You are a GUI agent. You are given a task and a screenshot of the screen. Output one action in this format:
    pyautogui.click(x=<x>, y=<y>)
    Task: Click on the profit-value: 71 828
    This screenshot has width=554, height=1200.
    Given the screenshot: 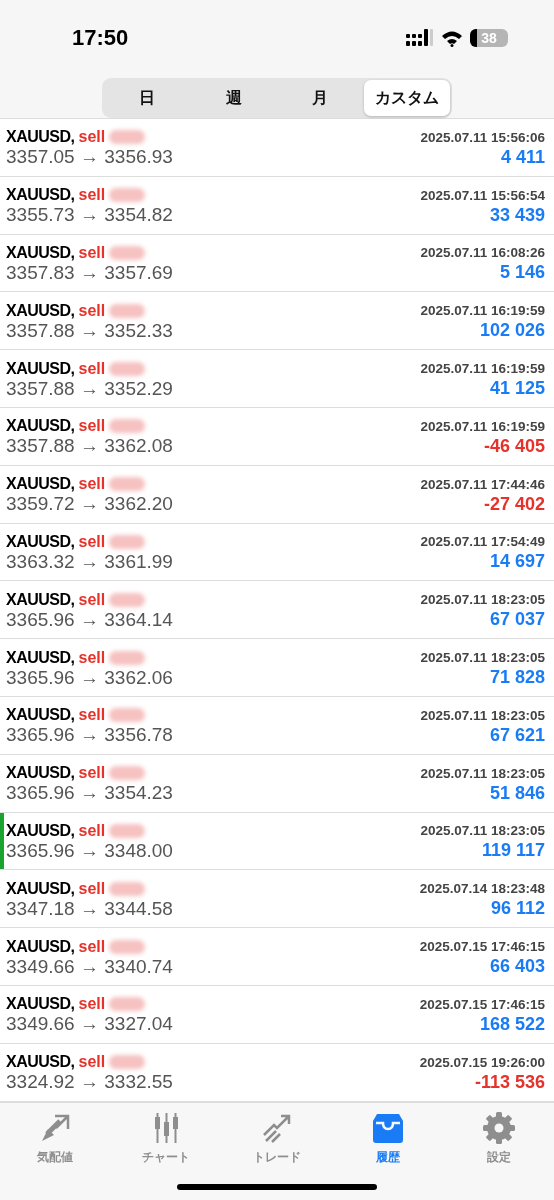 What is the action you would take?
    pyautogui.click(x=517, y=678)
    